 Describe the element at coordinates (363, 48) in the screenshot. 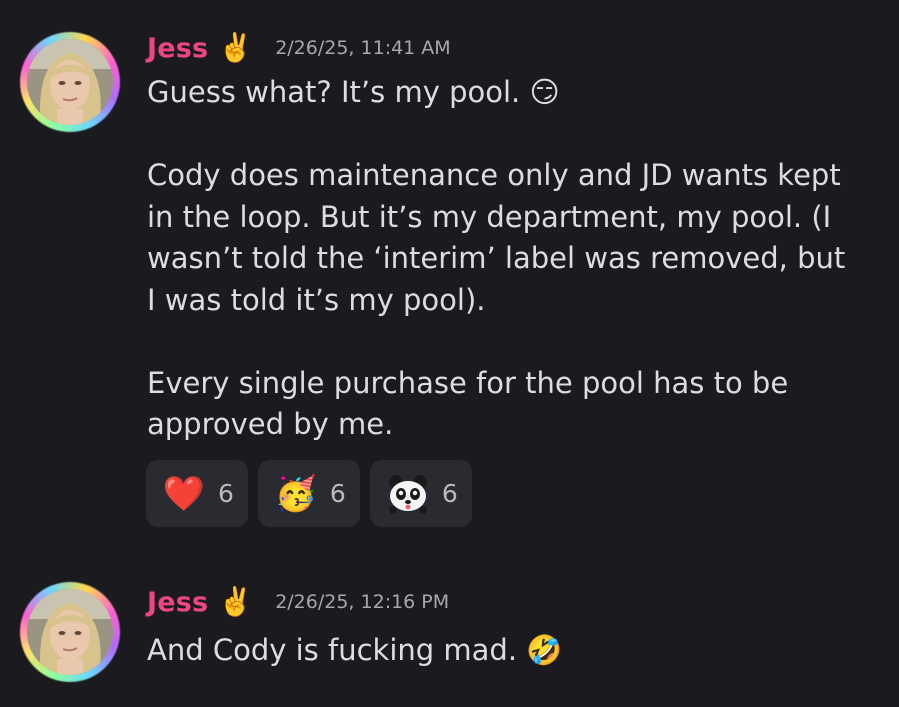

I see `timestamp: 2/26/25, 11:41 AM` at that location.